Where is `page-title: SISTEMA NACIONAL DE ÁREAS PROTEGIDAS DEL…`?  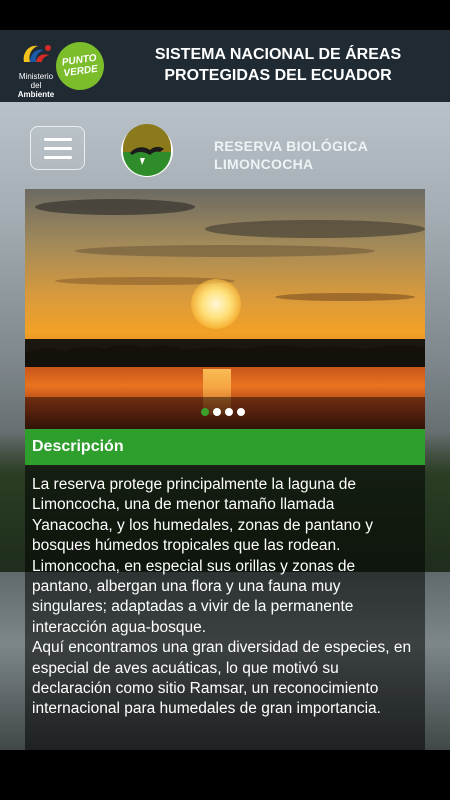
page-title: SISTEMA NACIONAL DE ÁREAS PROTEGIDAS DEL… is located at coordinates (278, 65).